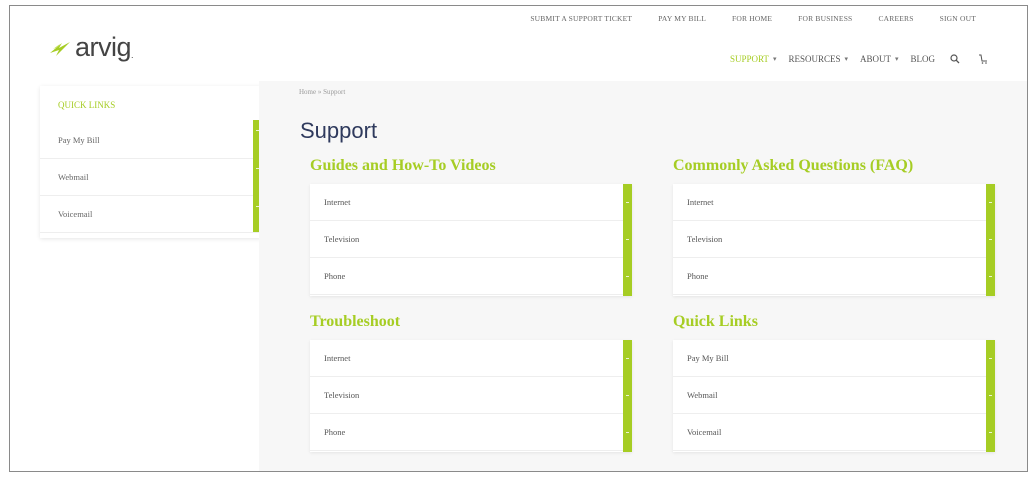  Describe the element at coordinates (103, 47) in the screenshot. I see `logo-text: arvig` at that location.